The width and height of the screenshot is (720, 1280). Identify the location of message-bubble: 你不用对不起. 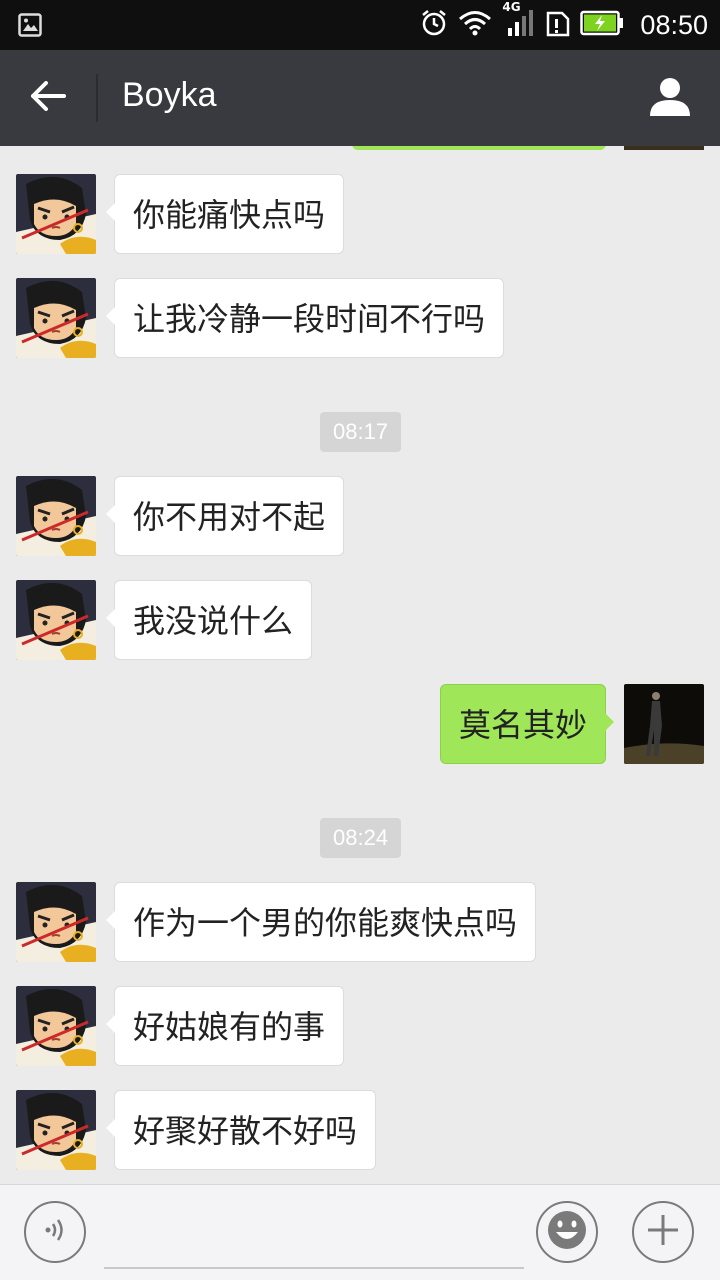
(225, 516).